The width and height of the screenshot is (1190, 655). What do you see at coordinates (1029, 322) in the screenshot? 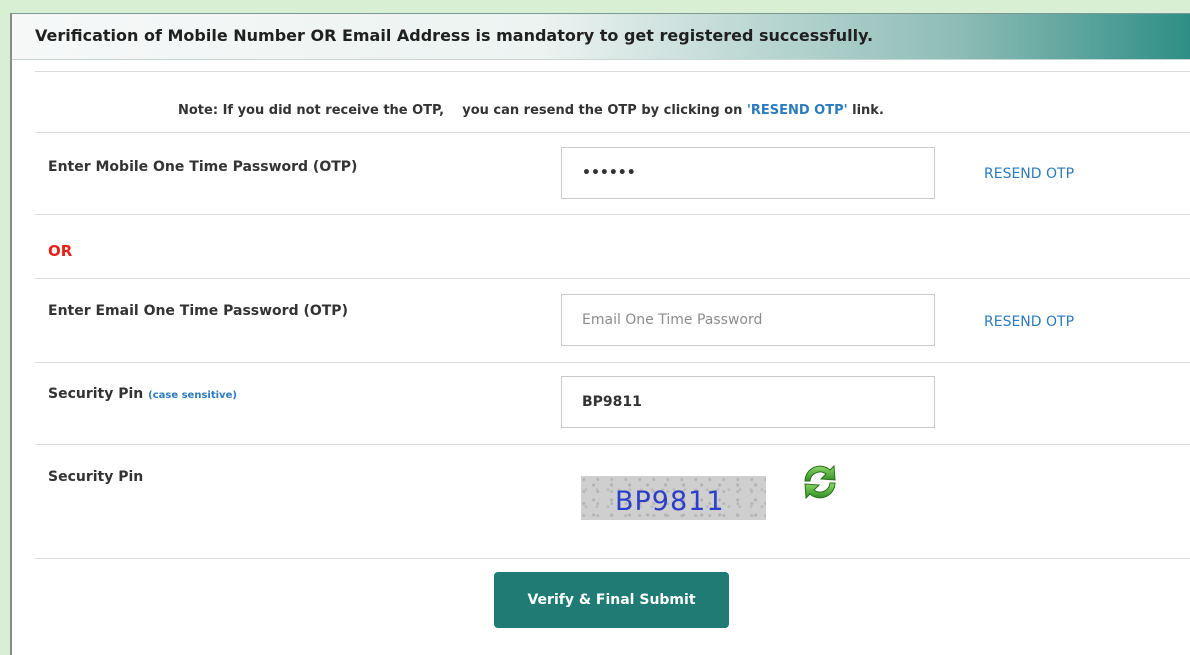
I see `email-resend-otp-link: RESEND OTP` at bounding box center [1029, 322].